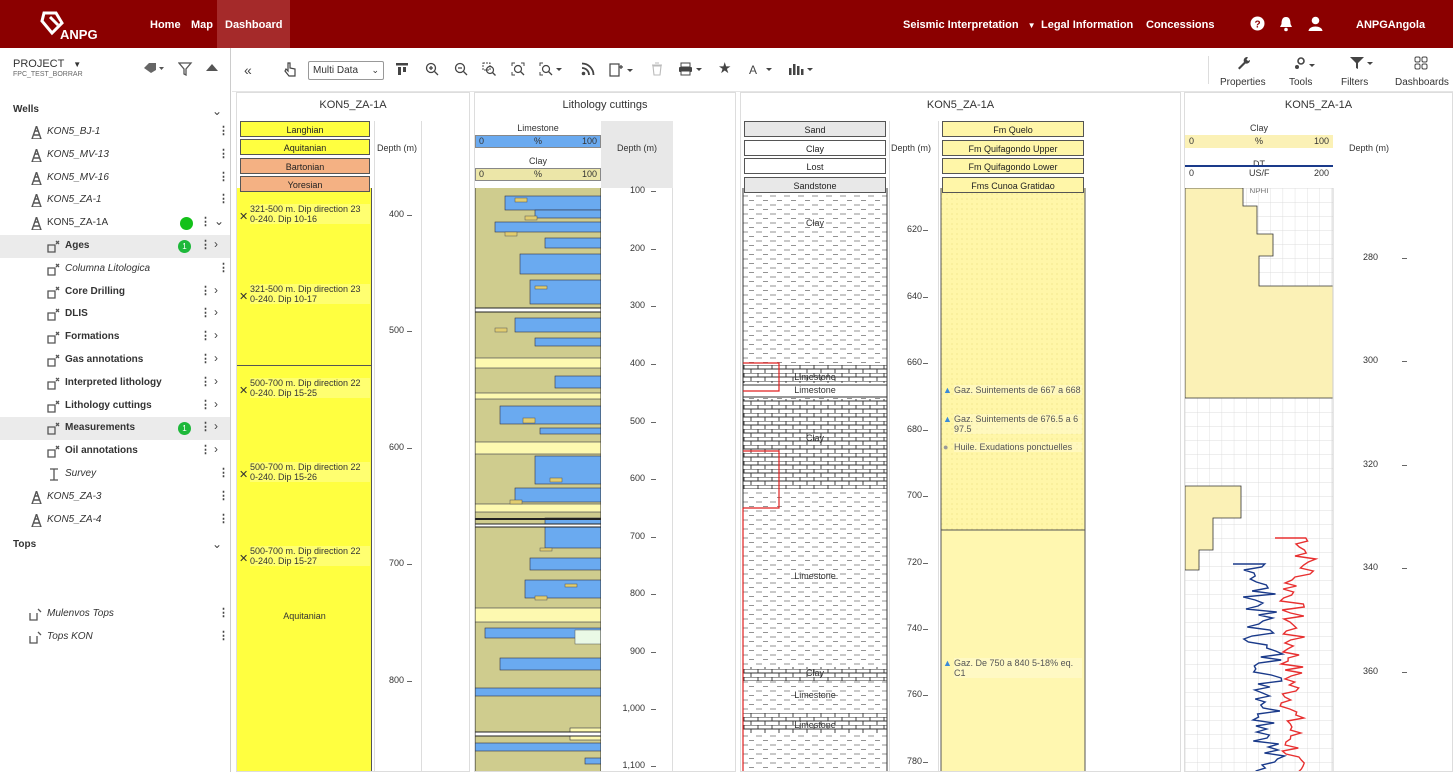 This screenshot has height=772, width=1453. Describe the element at coordinates (219, 221) in the screenshot. I see `chevron-down-icon: ⌄` at that location.